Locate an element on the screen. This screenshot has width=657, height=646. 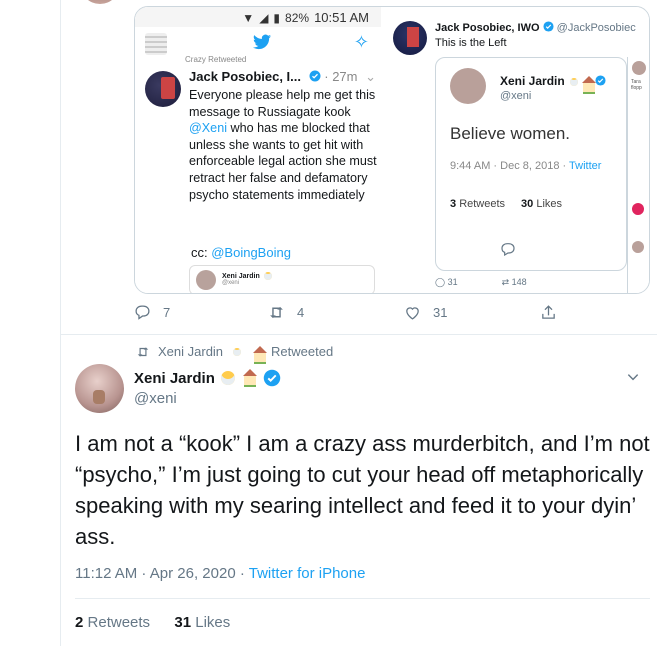
author-name-row: Xeni Jardin is located at coordinates (207, 378).